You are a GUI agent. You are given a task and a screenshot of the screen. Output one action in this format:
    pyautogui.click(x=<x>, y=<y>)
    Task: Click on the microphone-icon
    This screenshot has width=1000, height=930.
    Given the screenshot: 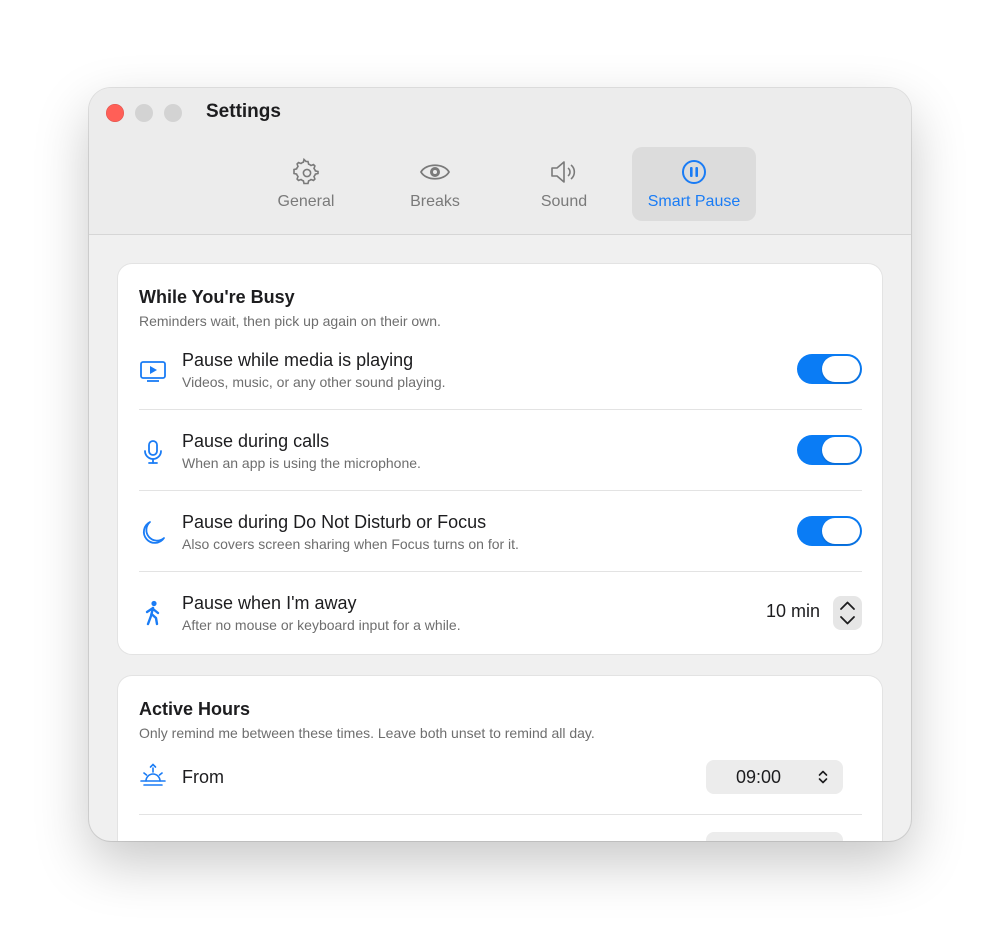 What is the action you would take?
    pyautogui.click(x=153, y=452)
    